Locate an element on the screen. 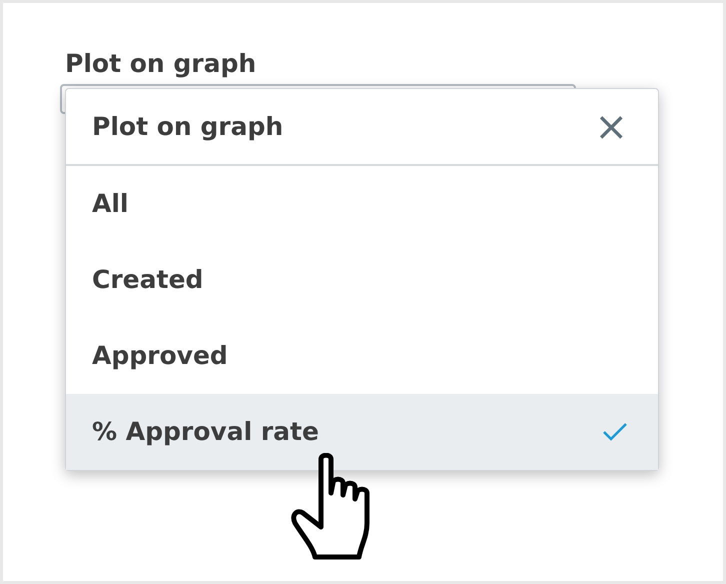 The width and height of the screenshot is (726, 584). dropdown-option: Created is located at coordinates (362, 280).